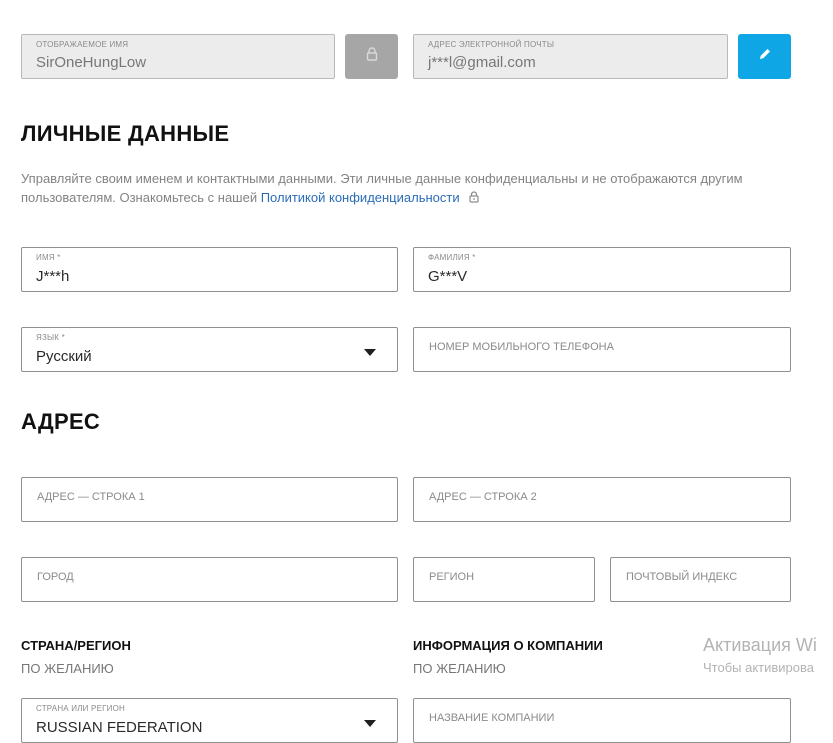 Image resolution: width=833 pixels, height=743 pixels. I want to click on edit-email-button, so click(764, 56).